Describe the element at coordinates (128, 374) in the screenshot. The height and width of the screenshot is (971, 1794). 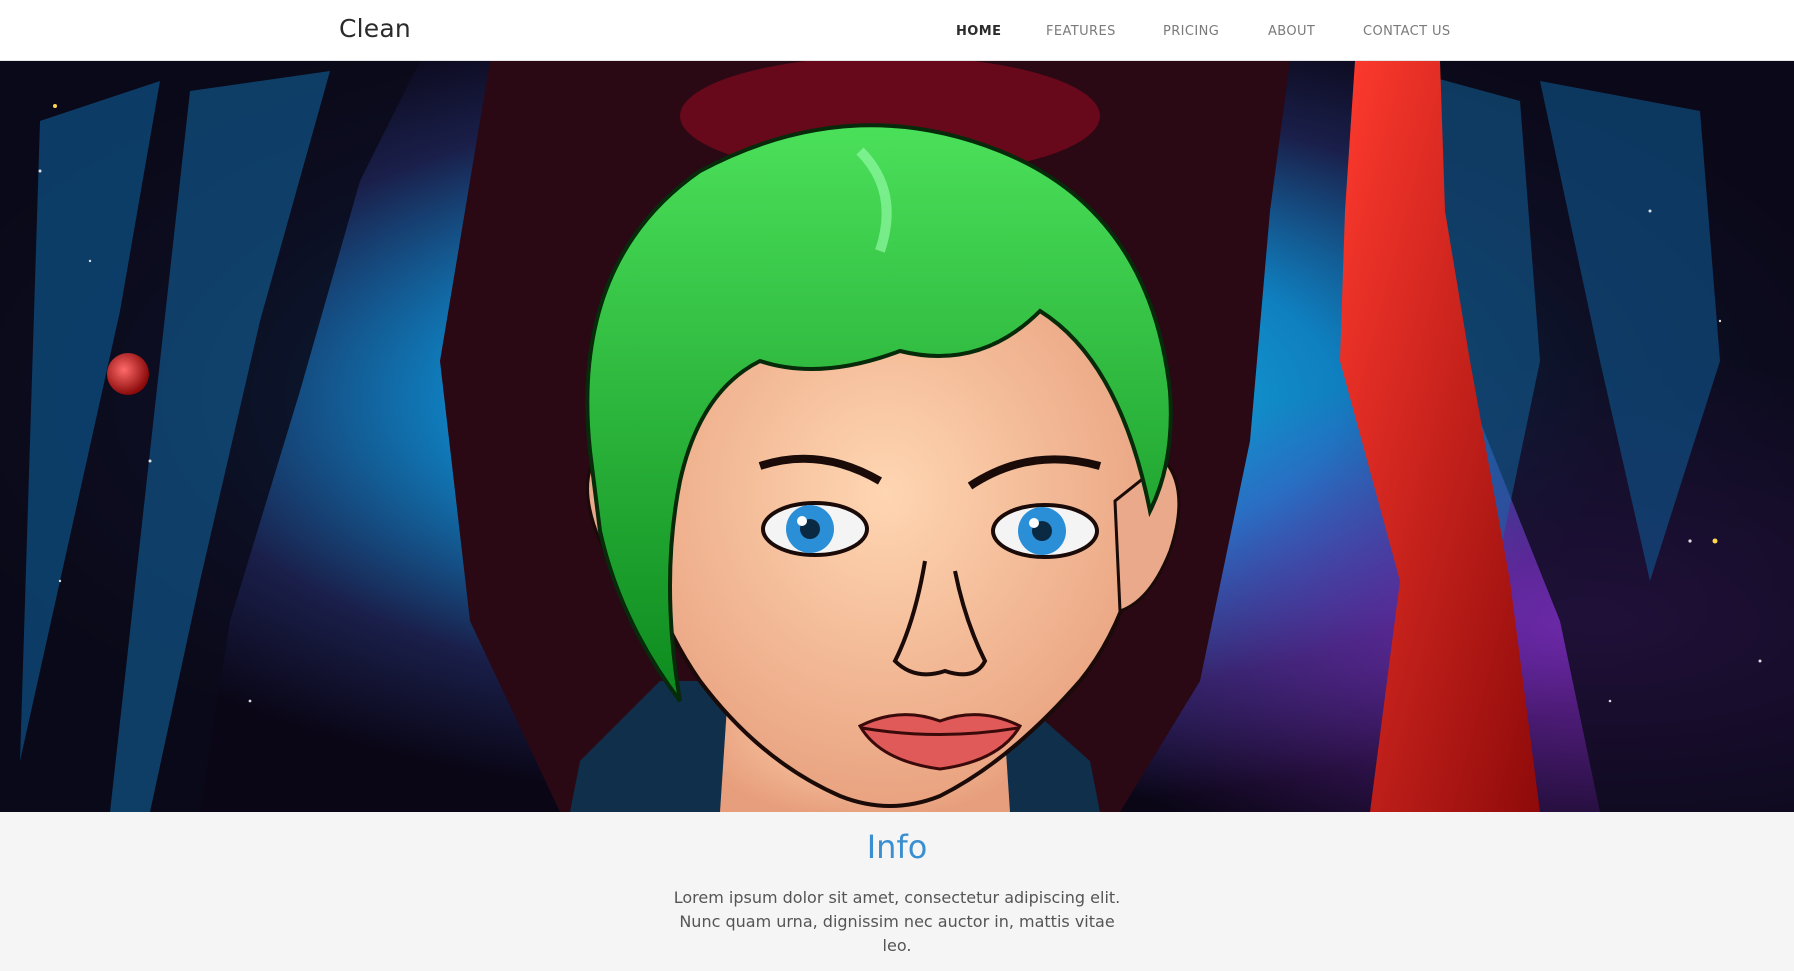
I see `red-planet-icon` at that location.